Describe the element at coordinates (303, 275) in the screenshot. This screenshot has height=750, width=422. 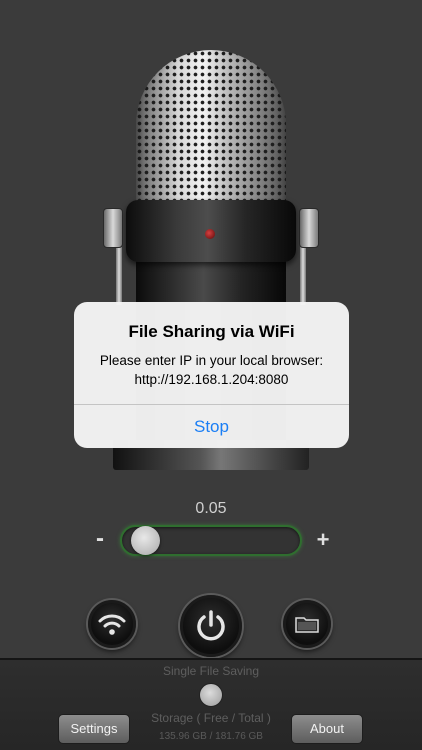
I see `mic-rod-right` at that location.